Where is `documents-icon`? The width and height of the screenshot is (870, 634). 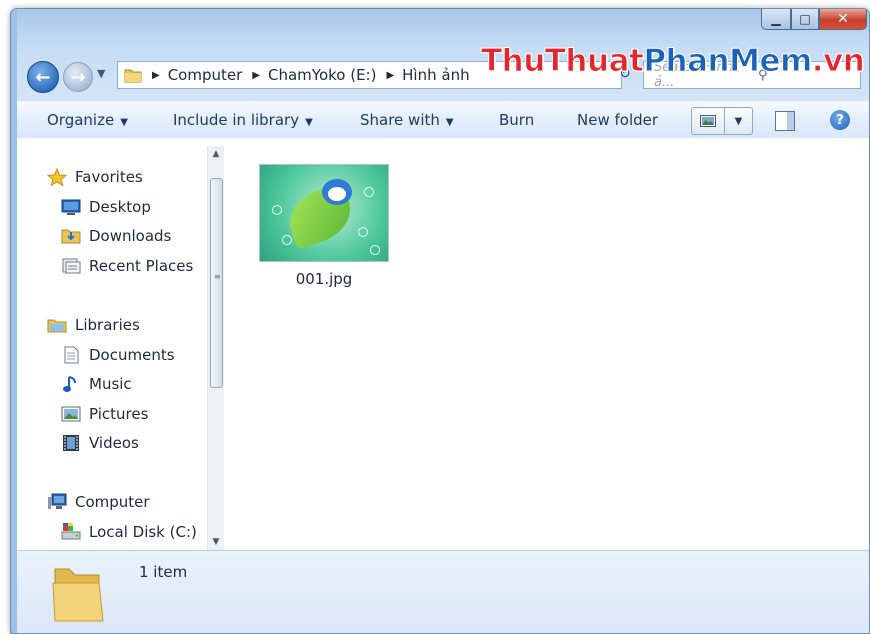
documents-icon is located at coordinates (71, 355).